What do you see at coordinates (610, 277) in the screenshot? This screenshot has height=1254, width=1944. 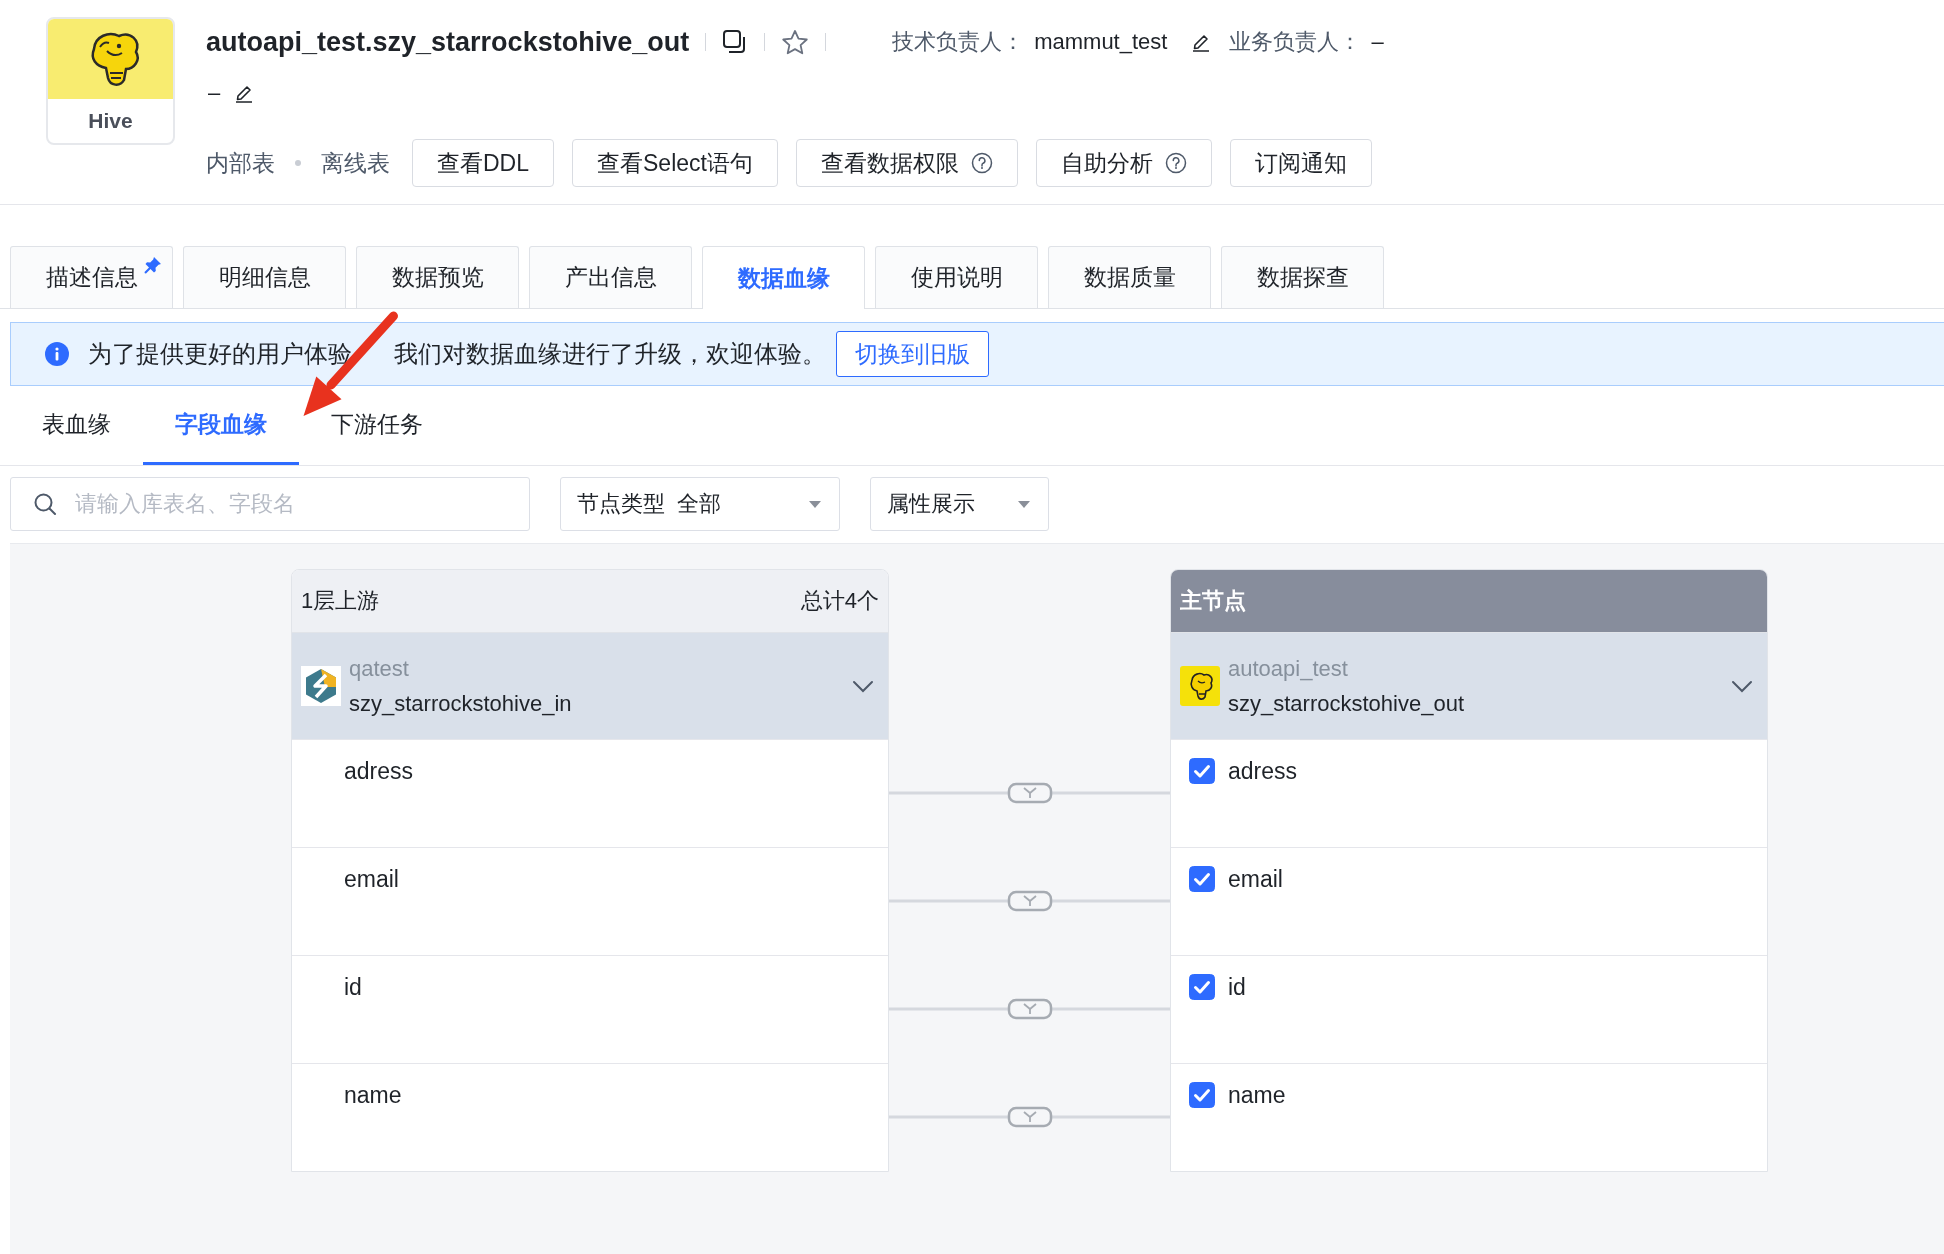 I see `tab: 产出信息` at bounding box center [610, 277].